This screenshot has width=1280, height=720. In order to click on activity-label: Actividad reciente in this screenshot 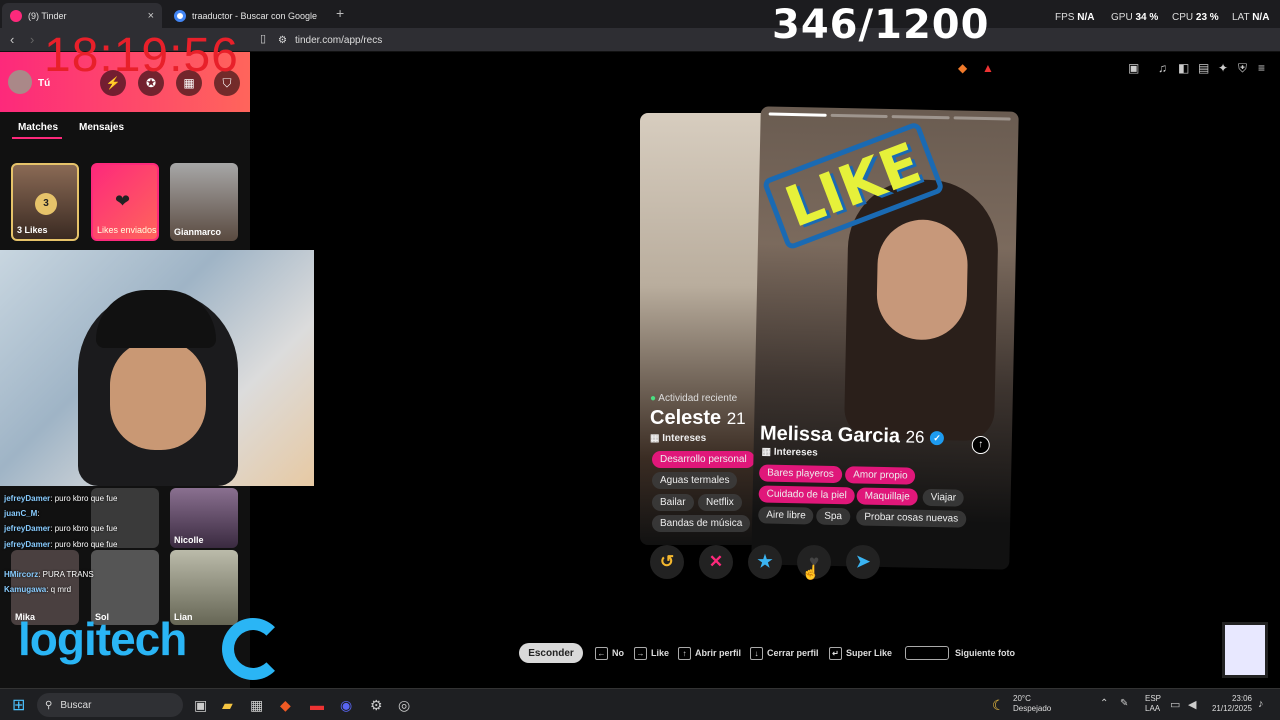, I will do `click(698, 398)`.